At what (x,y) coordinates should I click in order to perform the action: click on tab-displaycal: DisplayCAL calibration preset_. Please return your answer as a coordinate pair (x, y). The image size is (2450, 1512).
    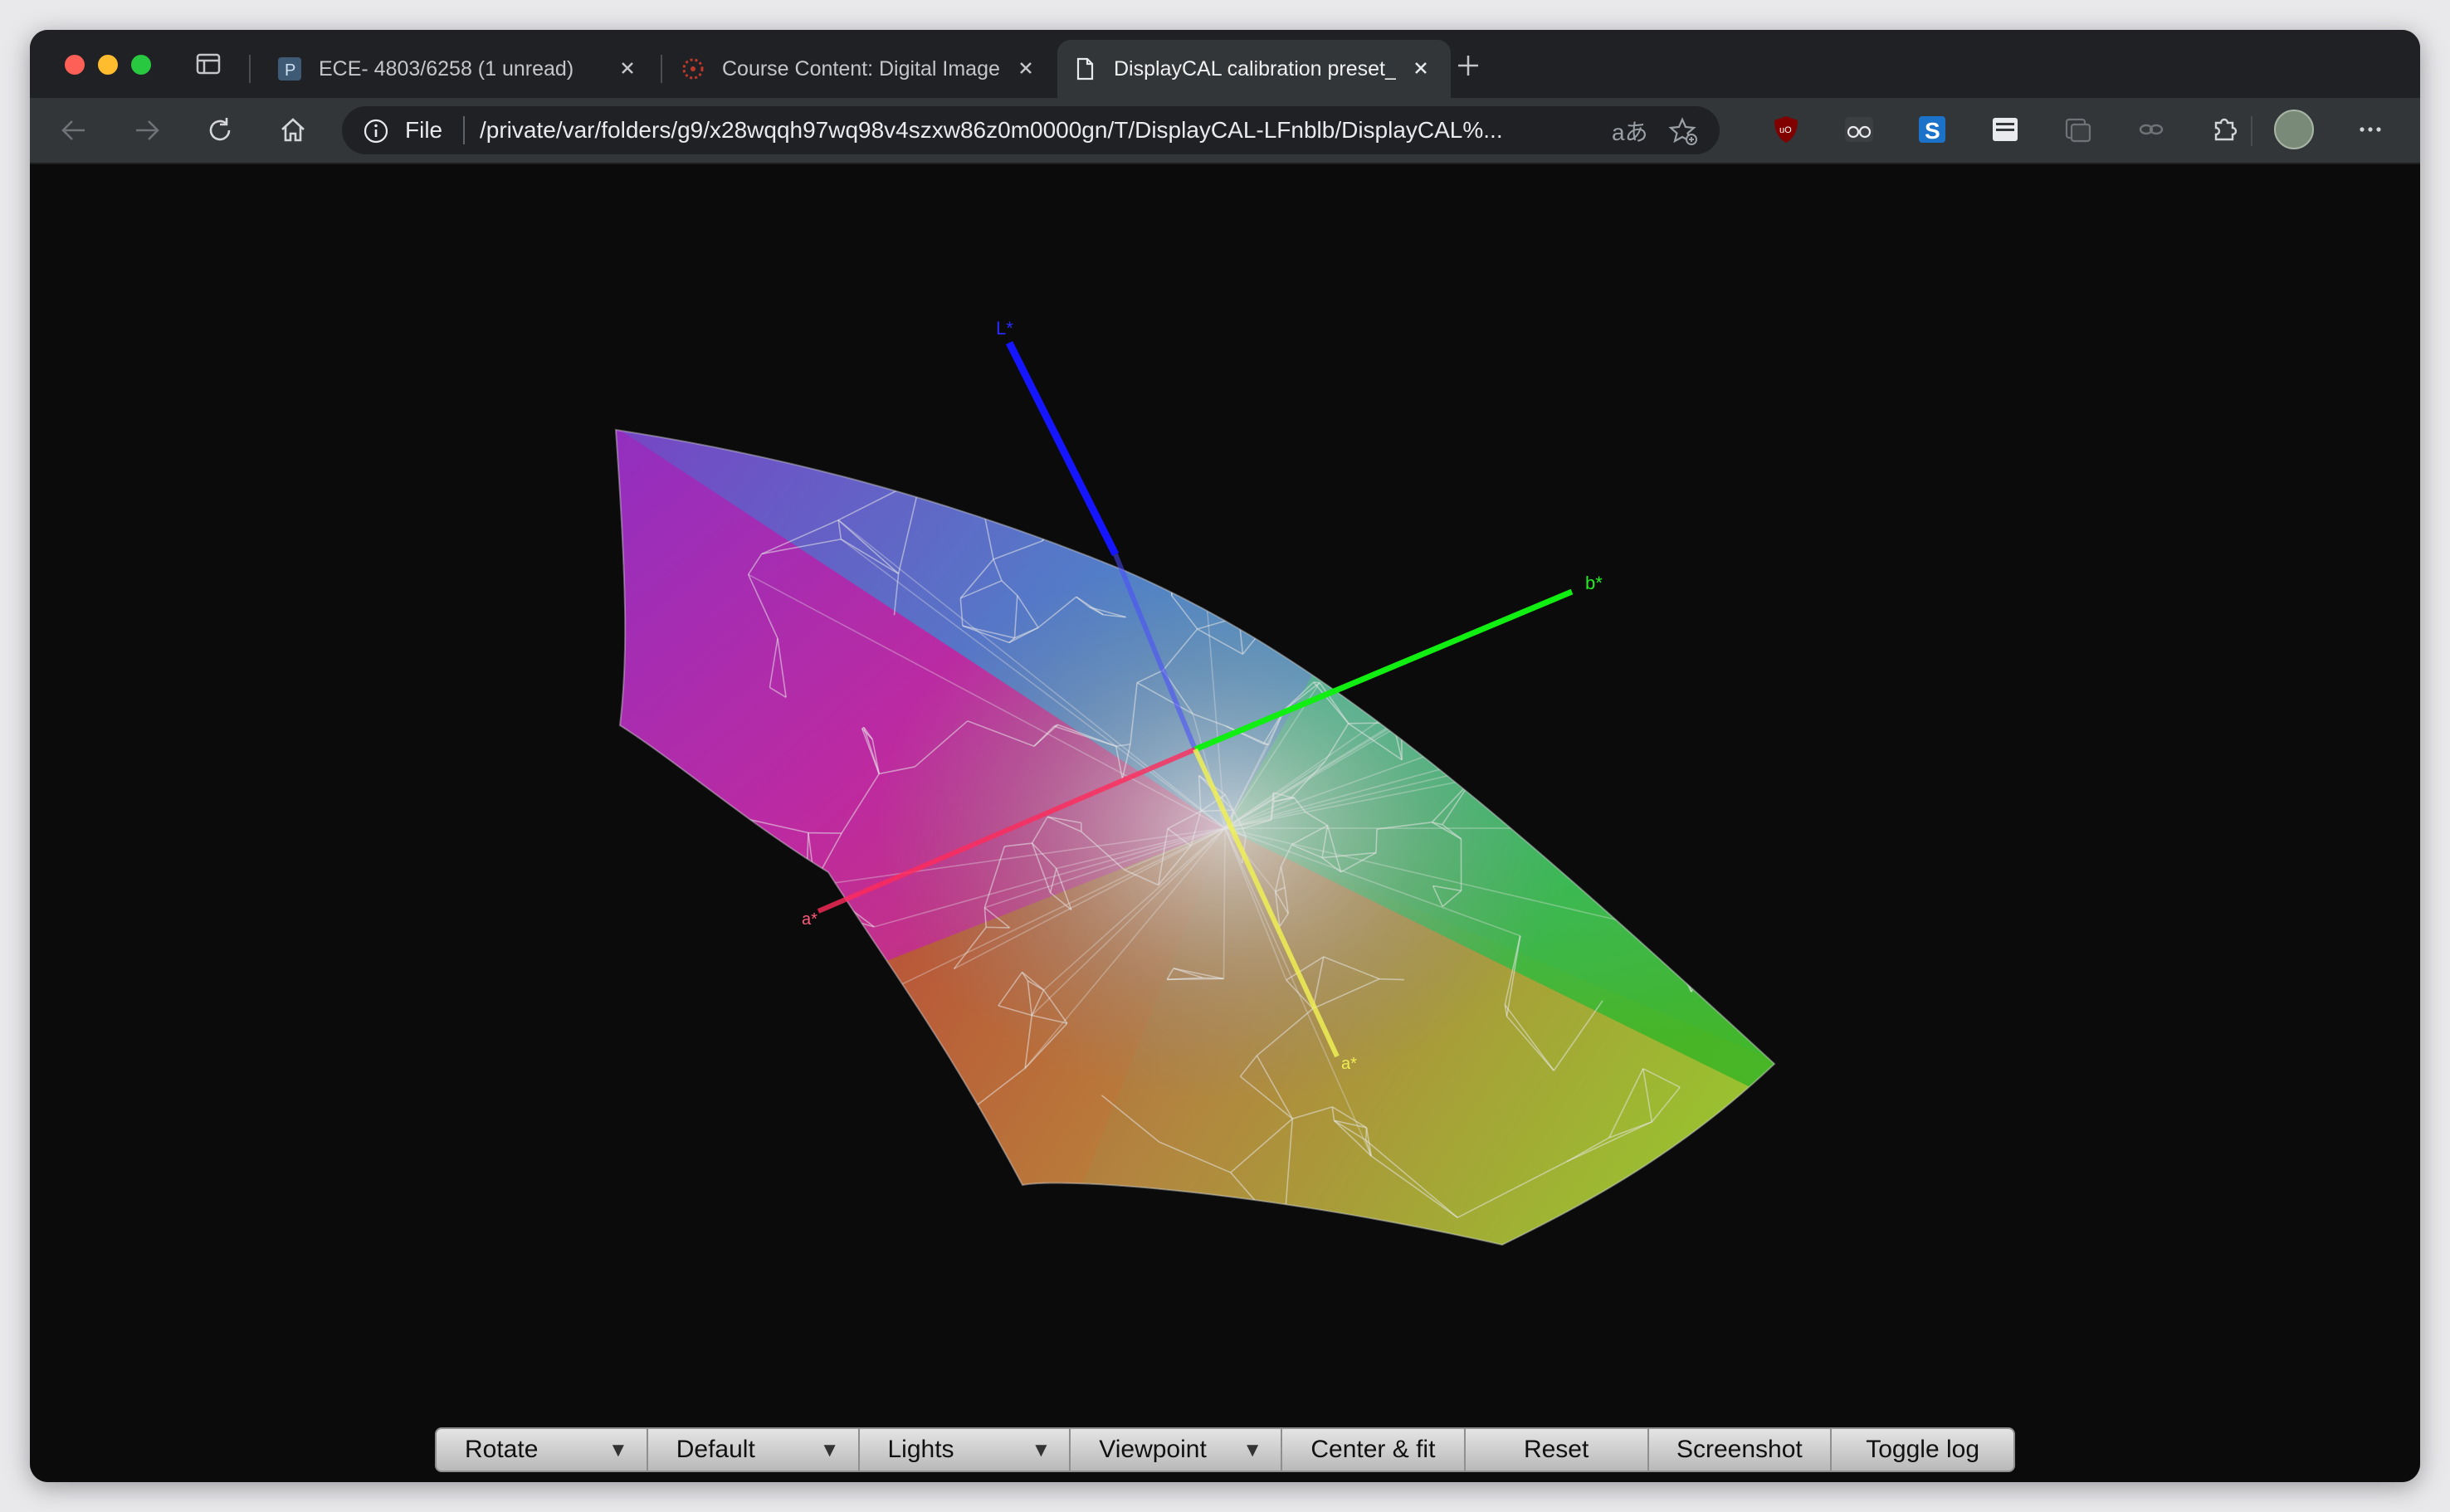
    Looking at the image, I should click on (1254, 69).